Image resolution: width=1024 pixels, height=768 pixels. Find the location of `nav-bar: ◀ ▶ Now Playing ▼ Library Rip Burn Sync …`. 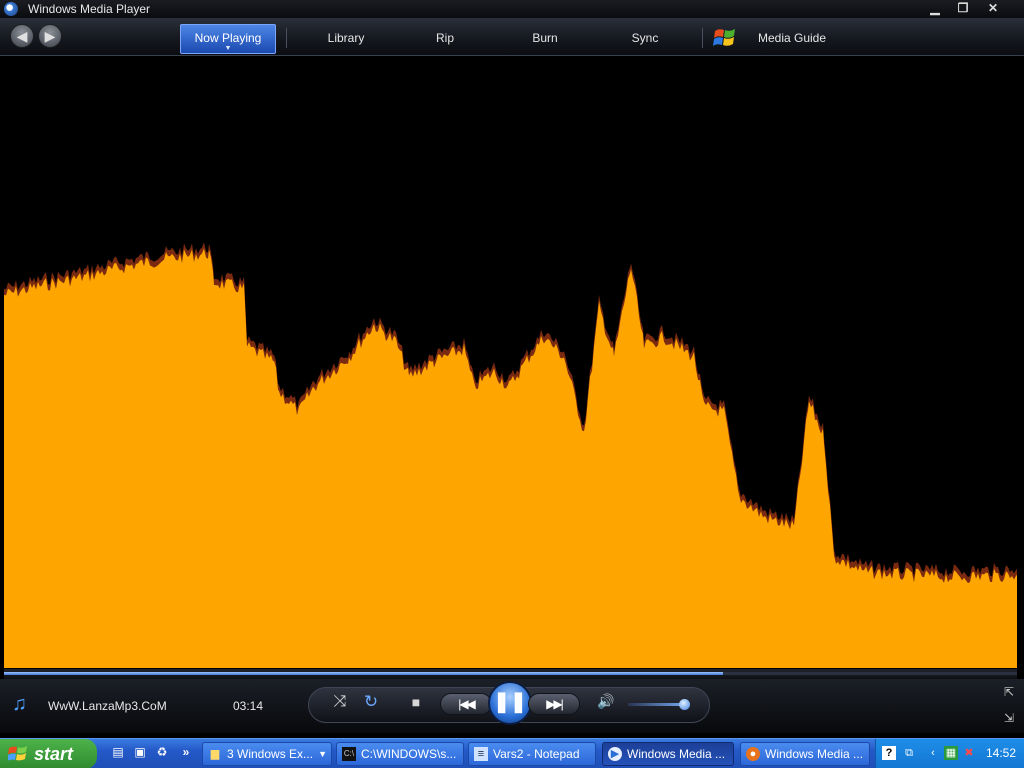

nav-bar: ◀ ▶ Now Playing ▼ Library Rip Burn Sync … is located at coordinates (512, 37).